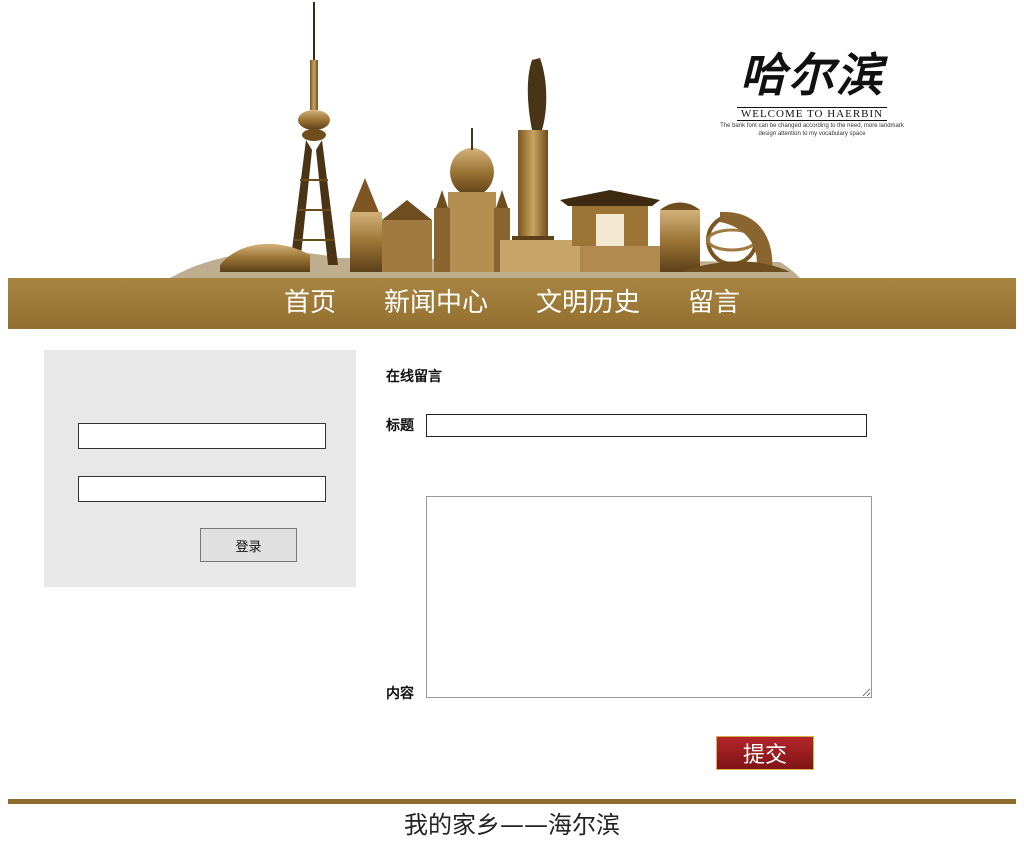  What do you see at coordinates (765, 753) in the screenshot?
I see `submit-button: 提交` at bounding box center [765, 753].